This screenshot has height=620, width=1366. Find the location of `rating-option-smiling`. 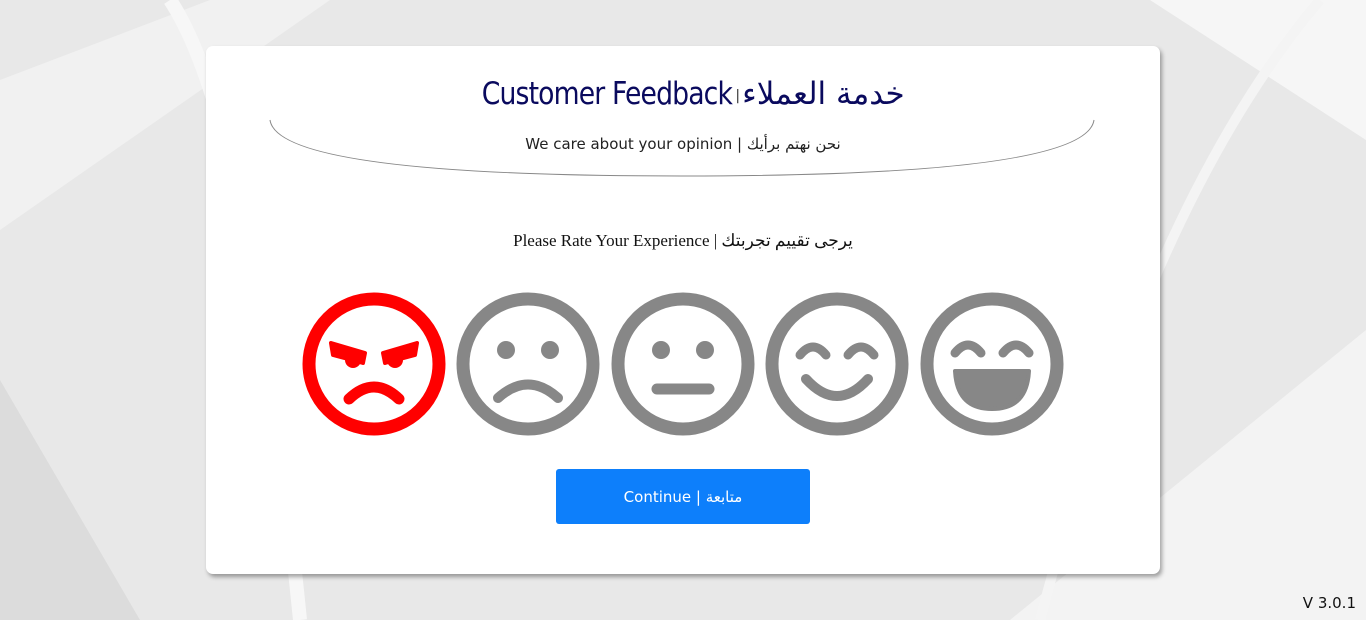

rating-option-smiling is located at coordinates (837, 364).